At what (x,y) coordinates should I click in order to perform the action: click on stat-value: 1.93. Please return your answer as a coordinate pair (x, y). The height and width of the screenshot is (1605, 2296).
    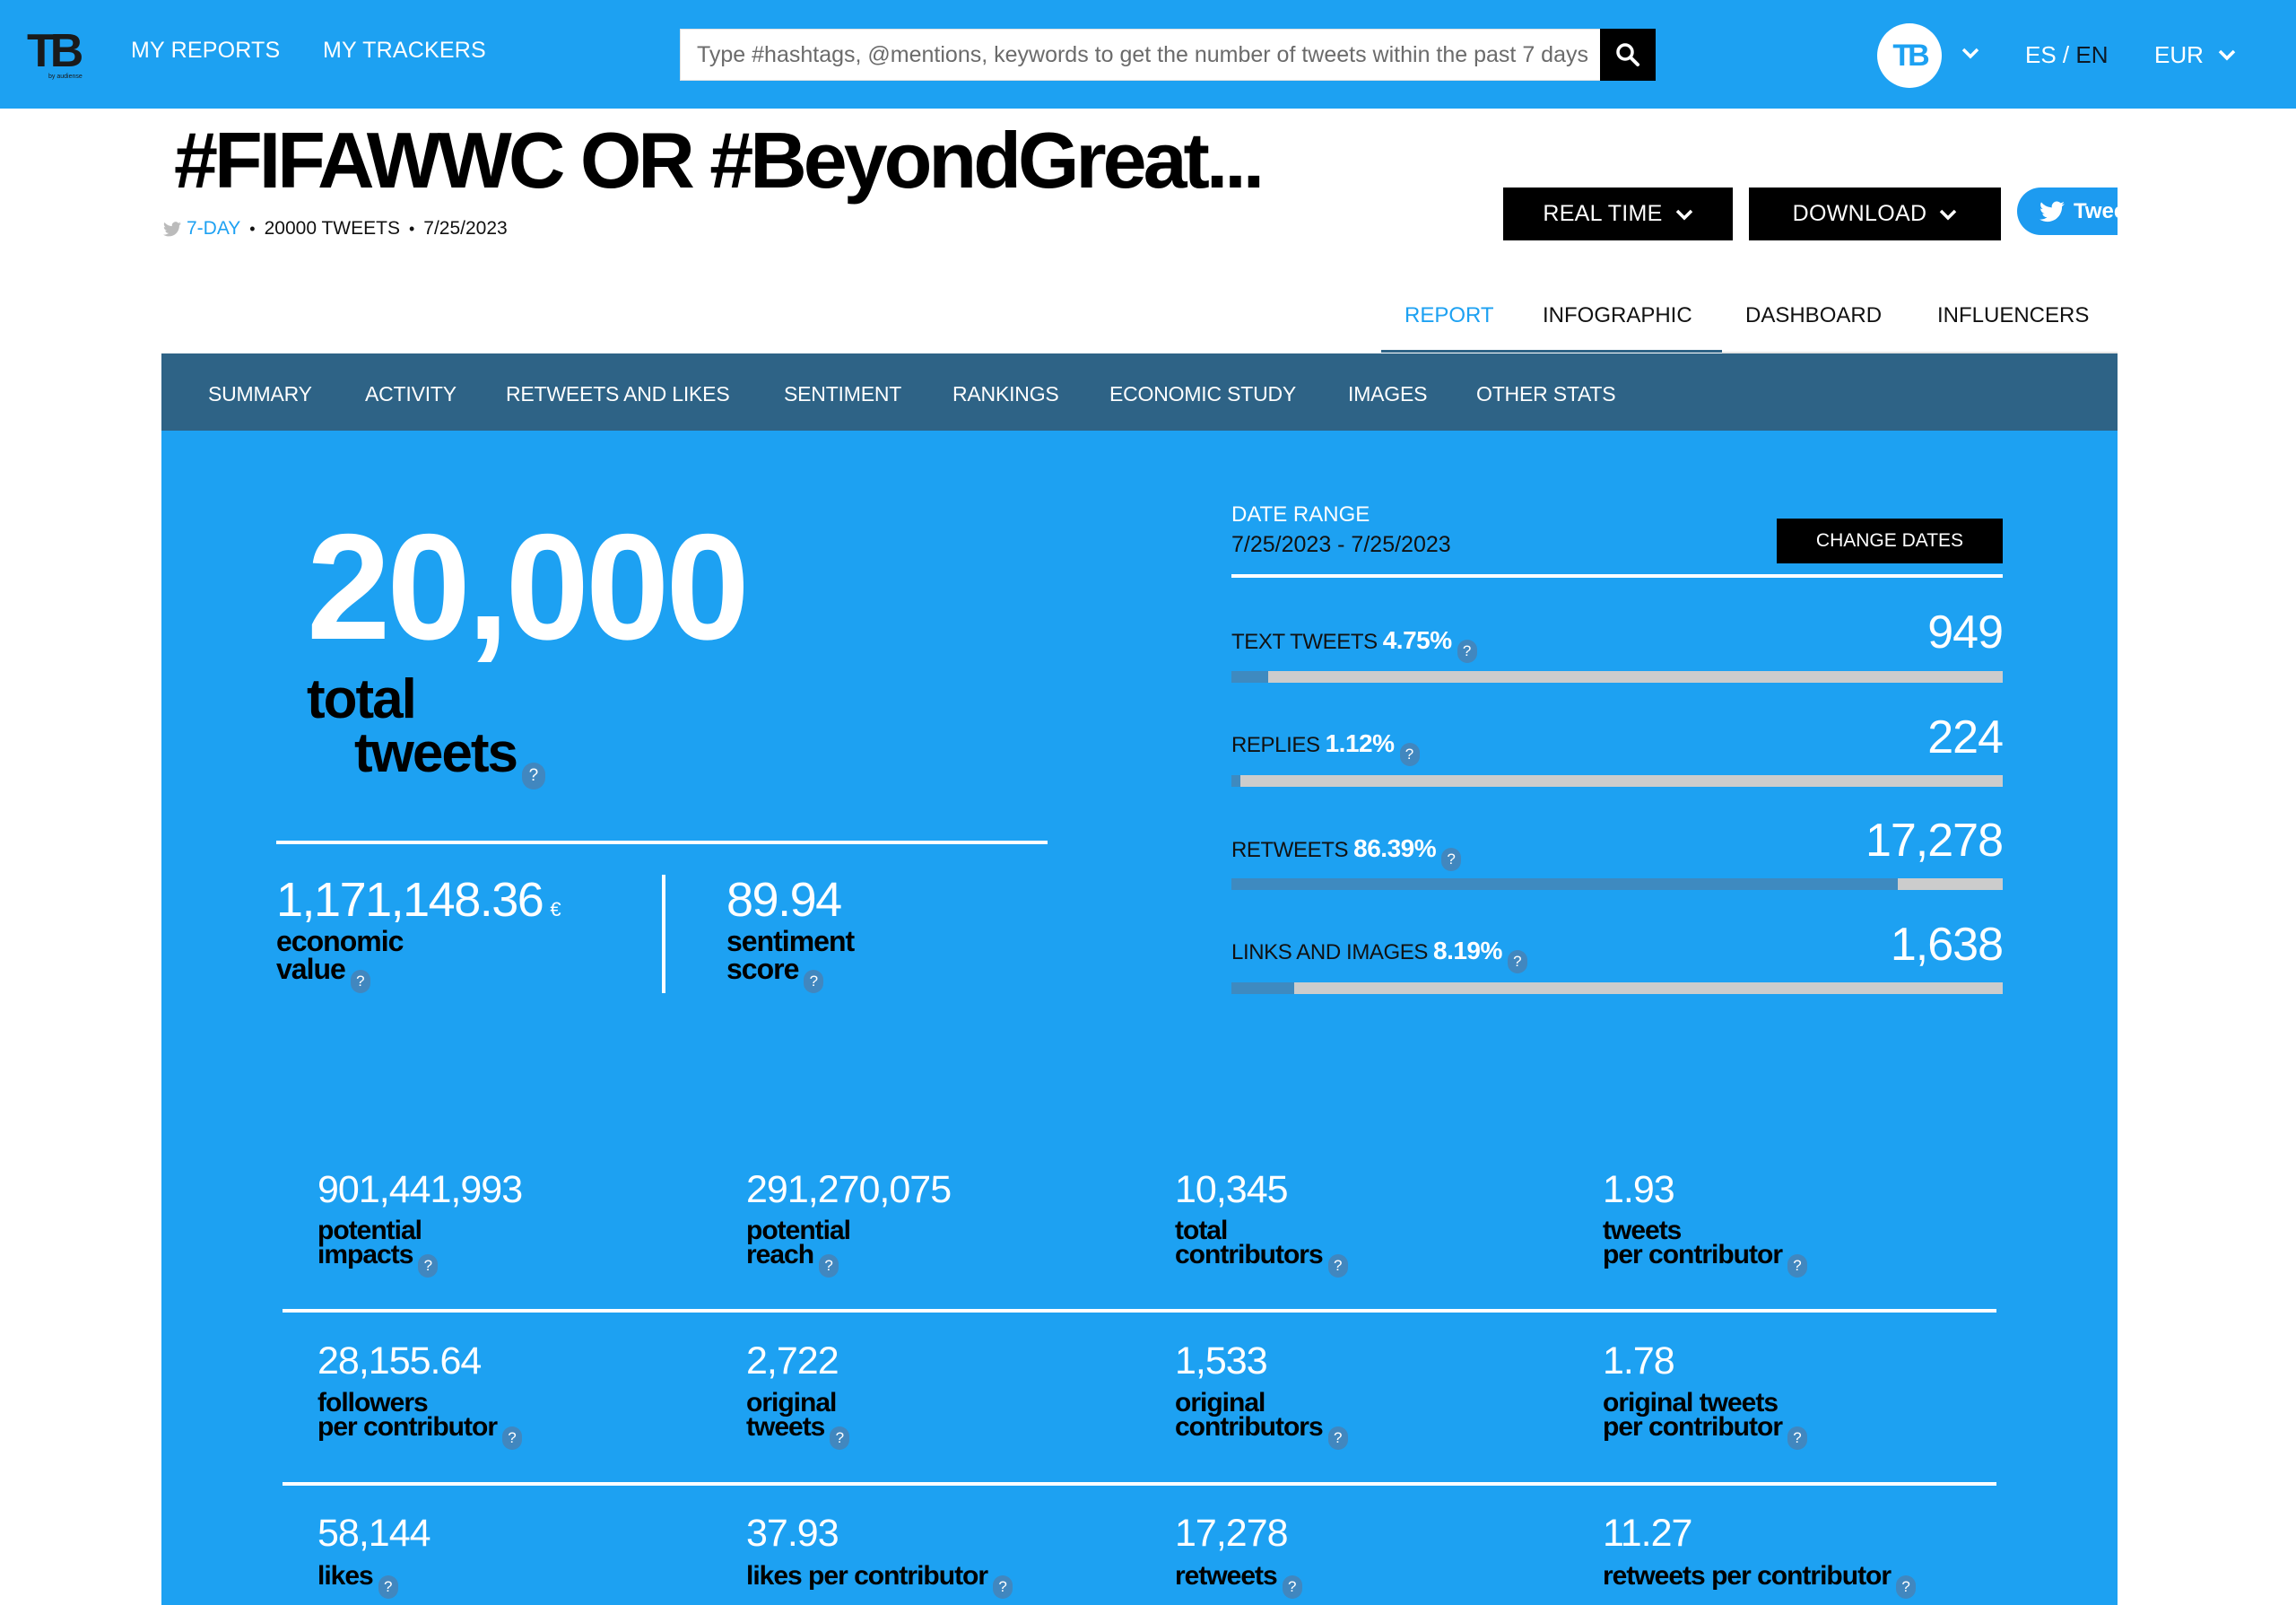
    Looking at the image, I should click on (1639, 1189).